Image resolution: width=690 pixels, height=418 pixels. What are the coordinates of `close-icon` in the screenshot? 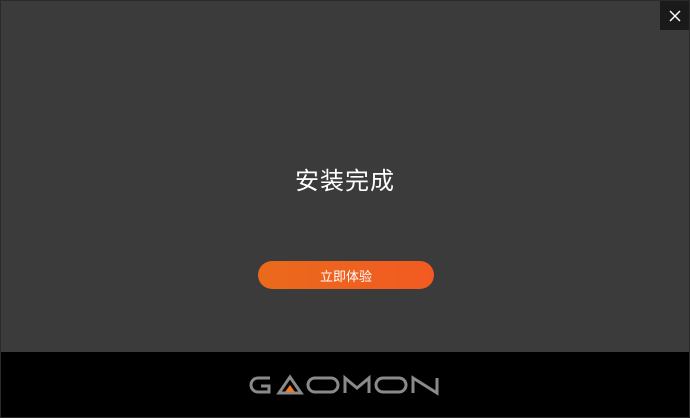 It's located at (674, 15).